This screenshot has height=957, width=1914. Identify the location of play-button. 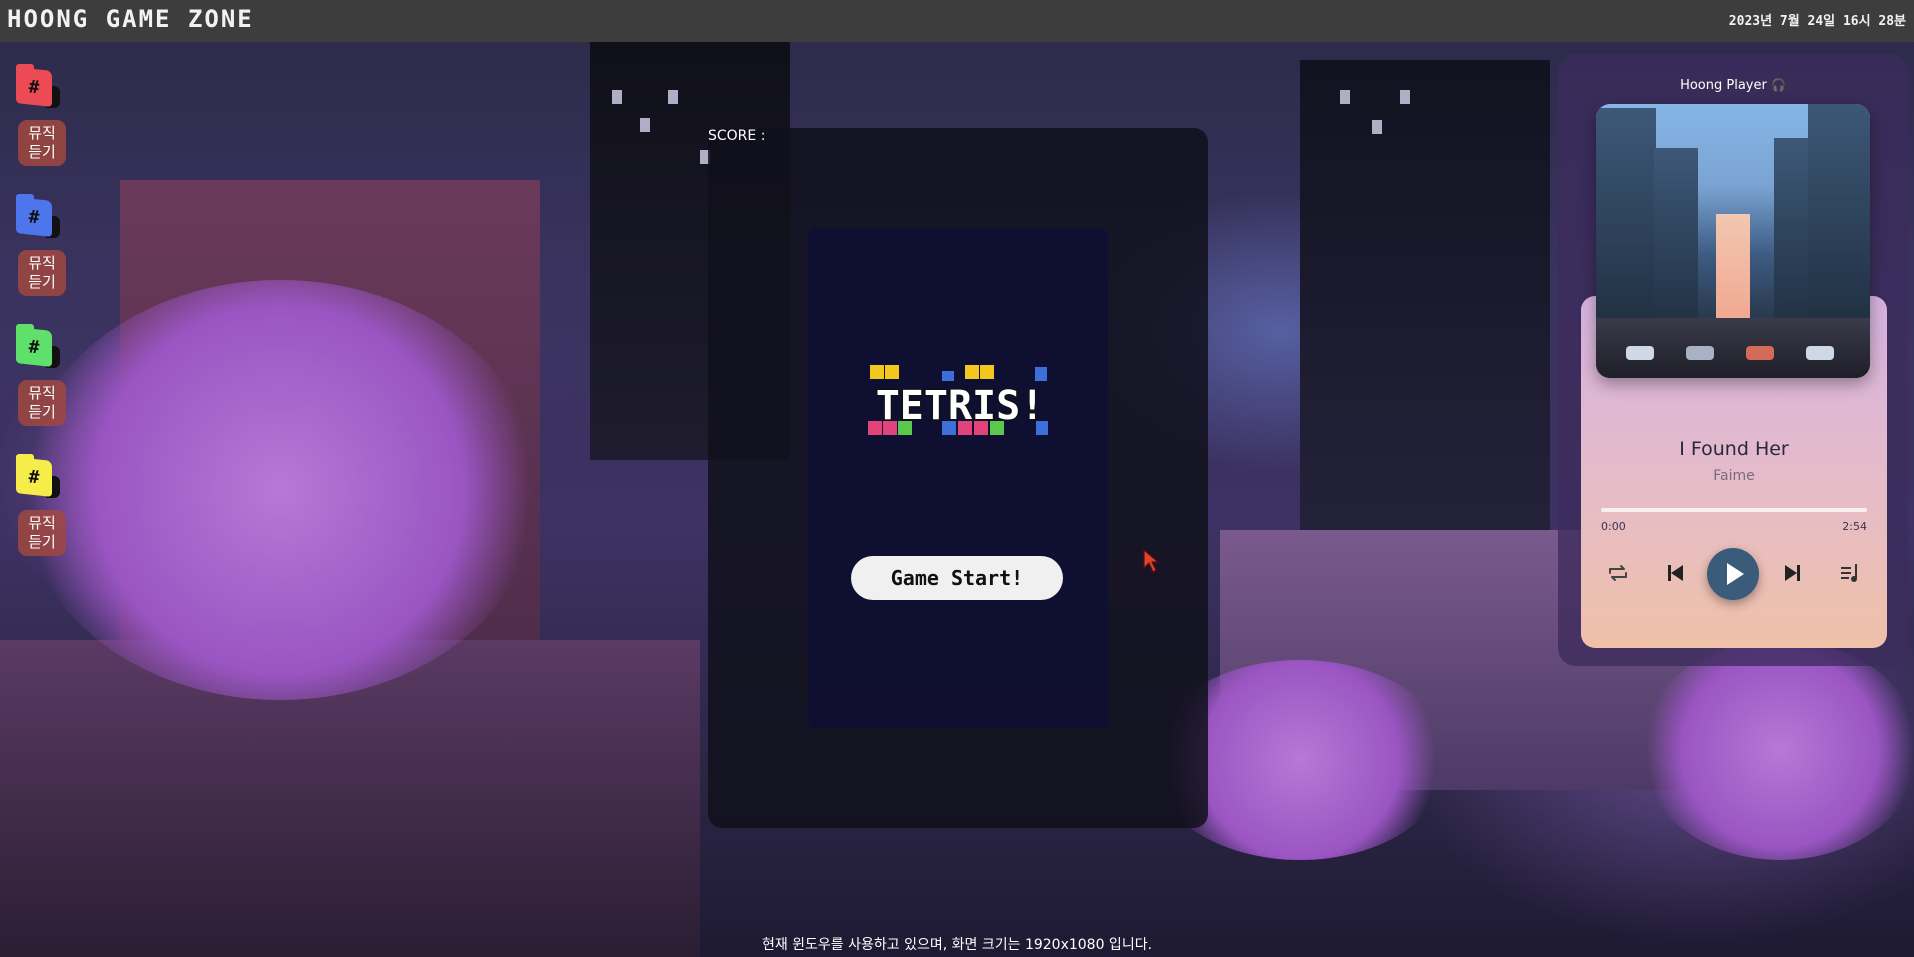
(1733, 574).